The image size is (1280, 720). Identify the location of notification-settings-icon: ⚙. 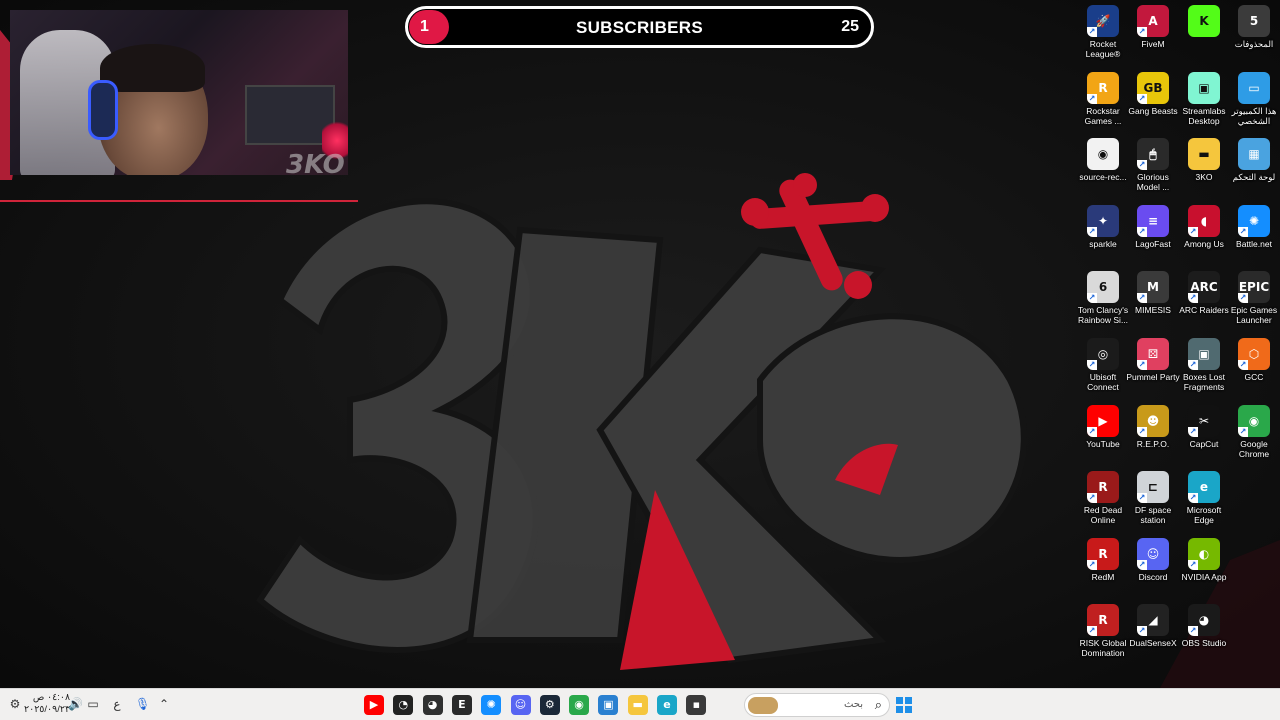
(15, 704).